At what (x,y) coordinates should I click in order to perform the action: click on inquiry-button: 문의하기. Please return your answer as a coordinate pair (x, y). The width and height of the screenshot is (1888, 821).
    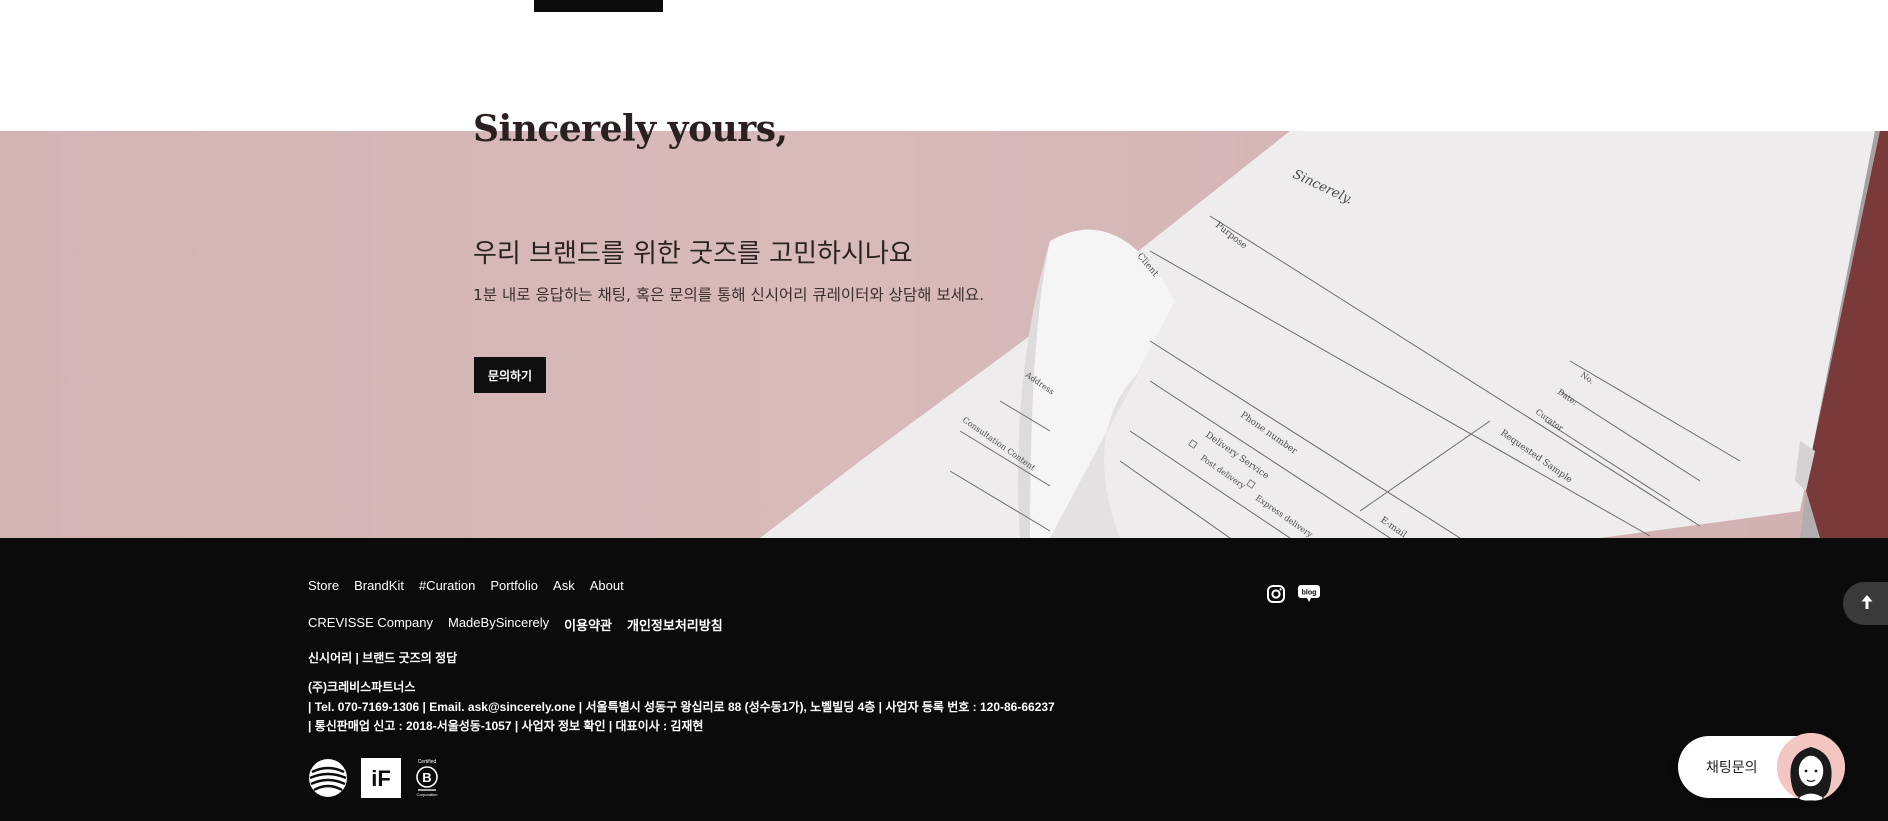
    Looking at the image, I should click on (510, 375).